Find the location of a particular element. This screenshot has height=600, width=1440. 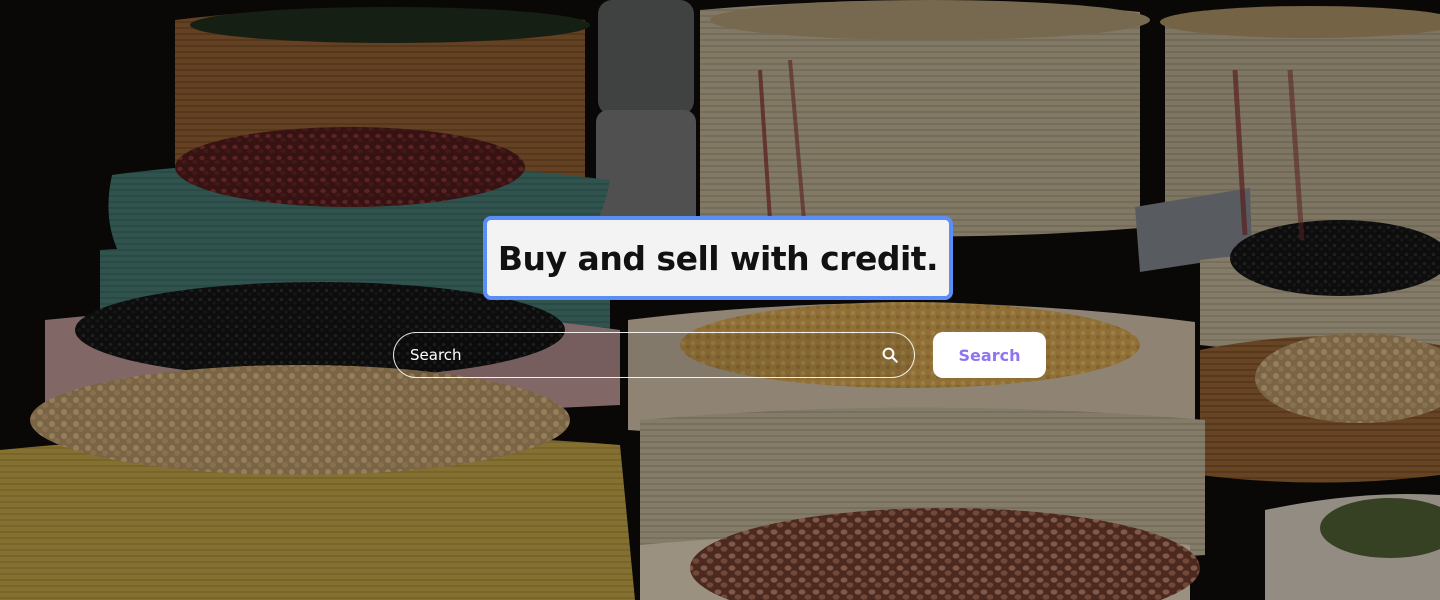

search-input is located at coordinates (645, 355).